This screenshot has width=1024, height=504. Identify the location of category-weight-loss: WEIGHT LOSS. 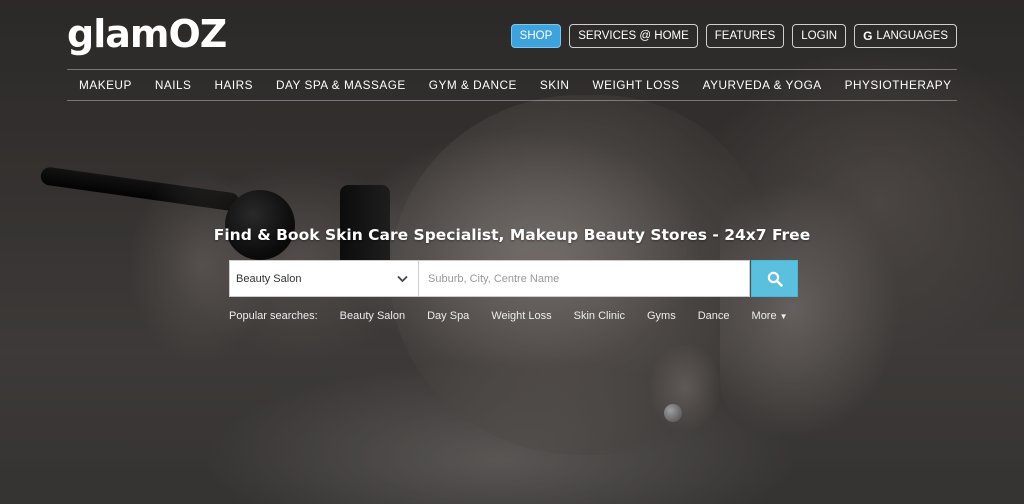
(635, 85).